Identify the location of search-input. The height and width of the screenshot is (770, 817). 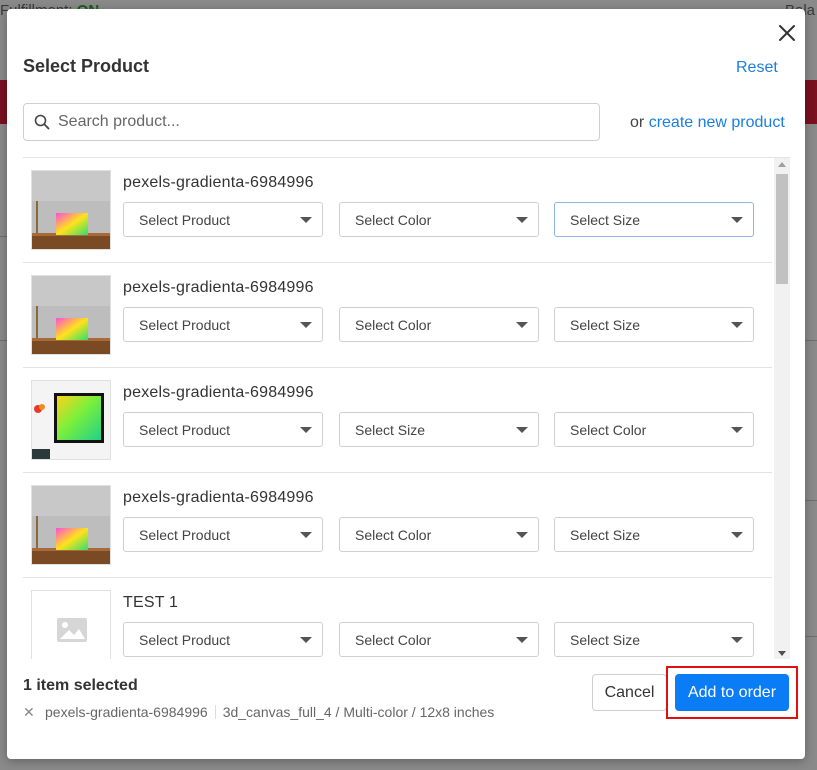
(323, 122).